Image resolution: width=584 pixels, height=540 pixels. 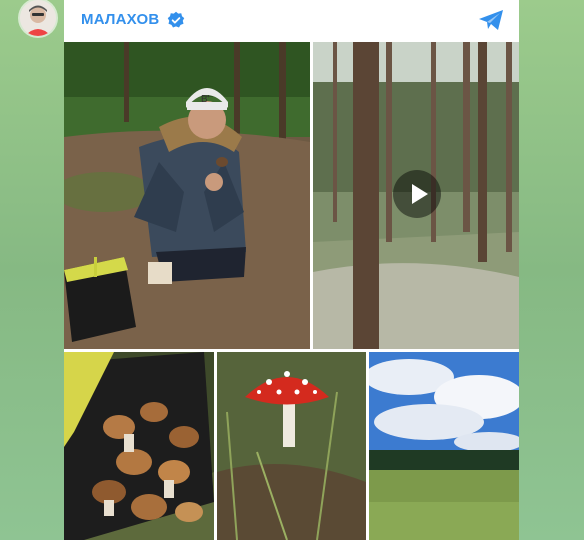 What do you see at coordinates (38, 18) in the screenshot?
I see `channel-avatar` at bounding box center [38, 18].